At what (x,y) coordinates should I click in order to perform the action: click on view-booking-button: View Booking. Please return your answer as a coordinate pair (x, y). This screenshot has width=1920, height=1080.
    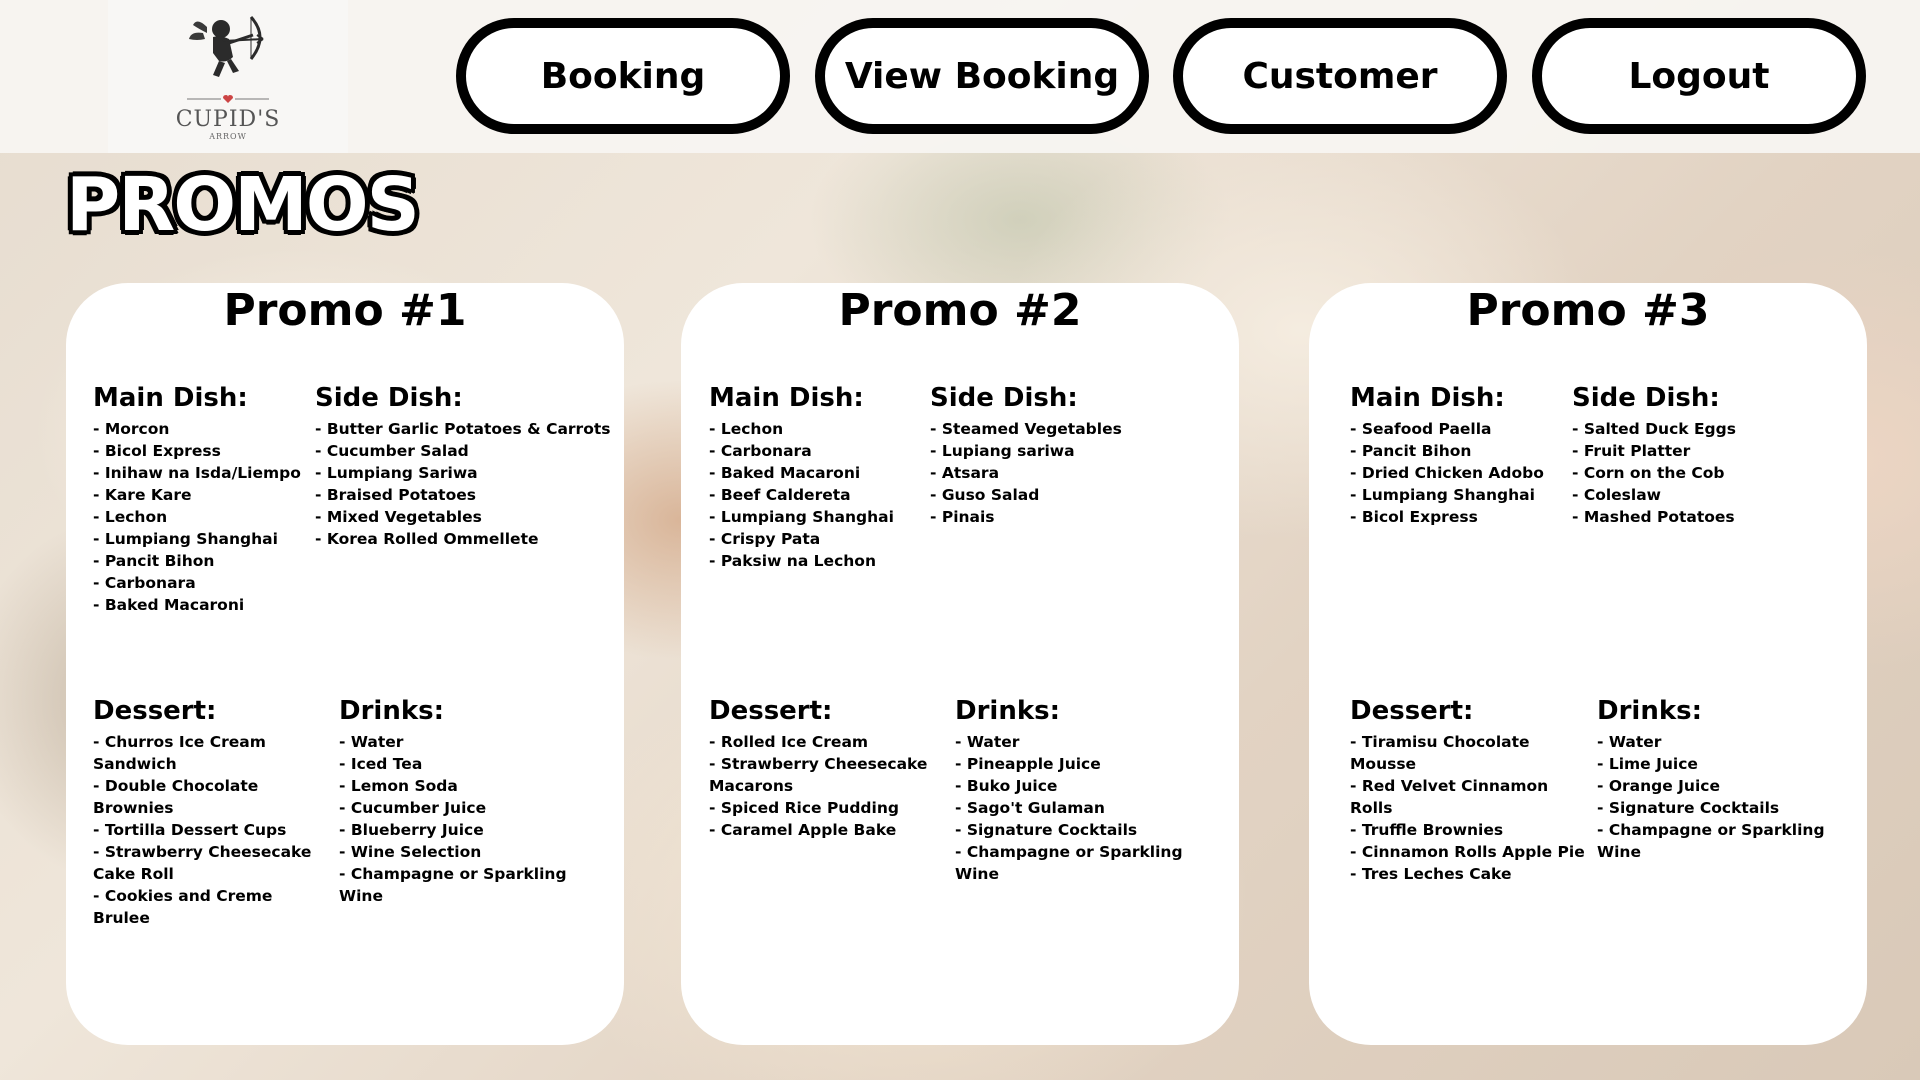
    Looking at the image, I should click on (982, 76).